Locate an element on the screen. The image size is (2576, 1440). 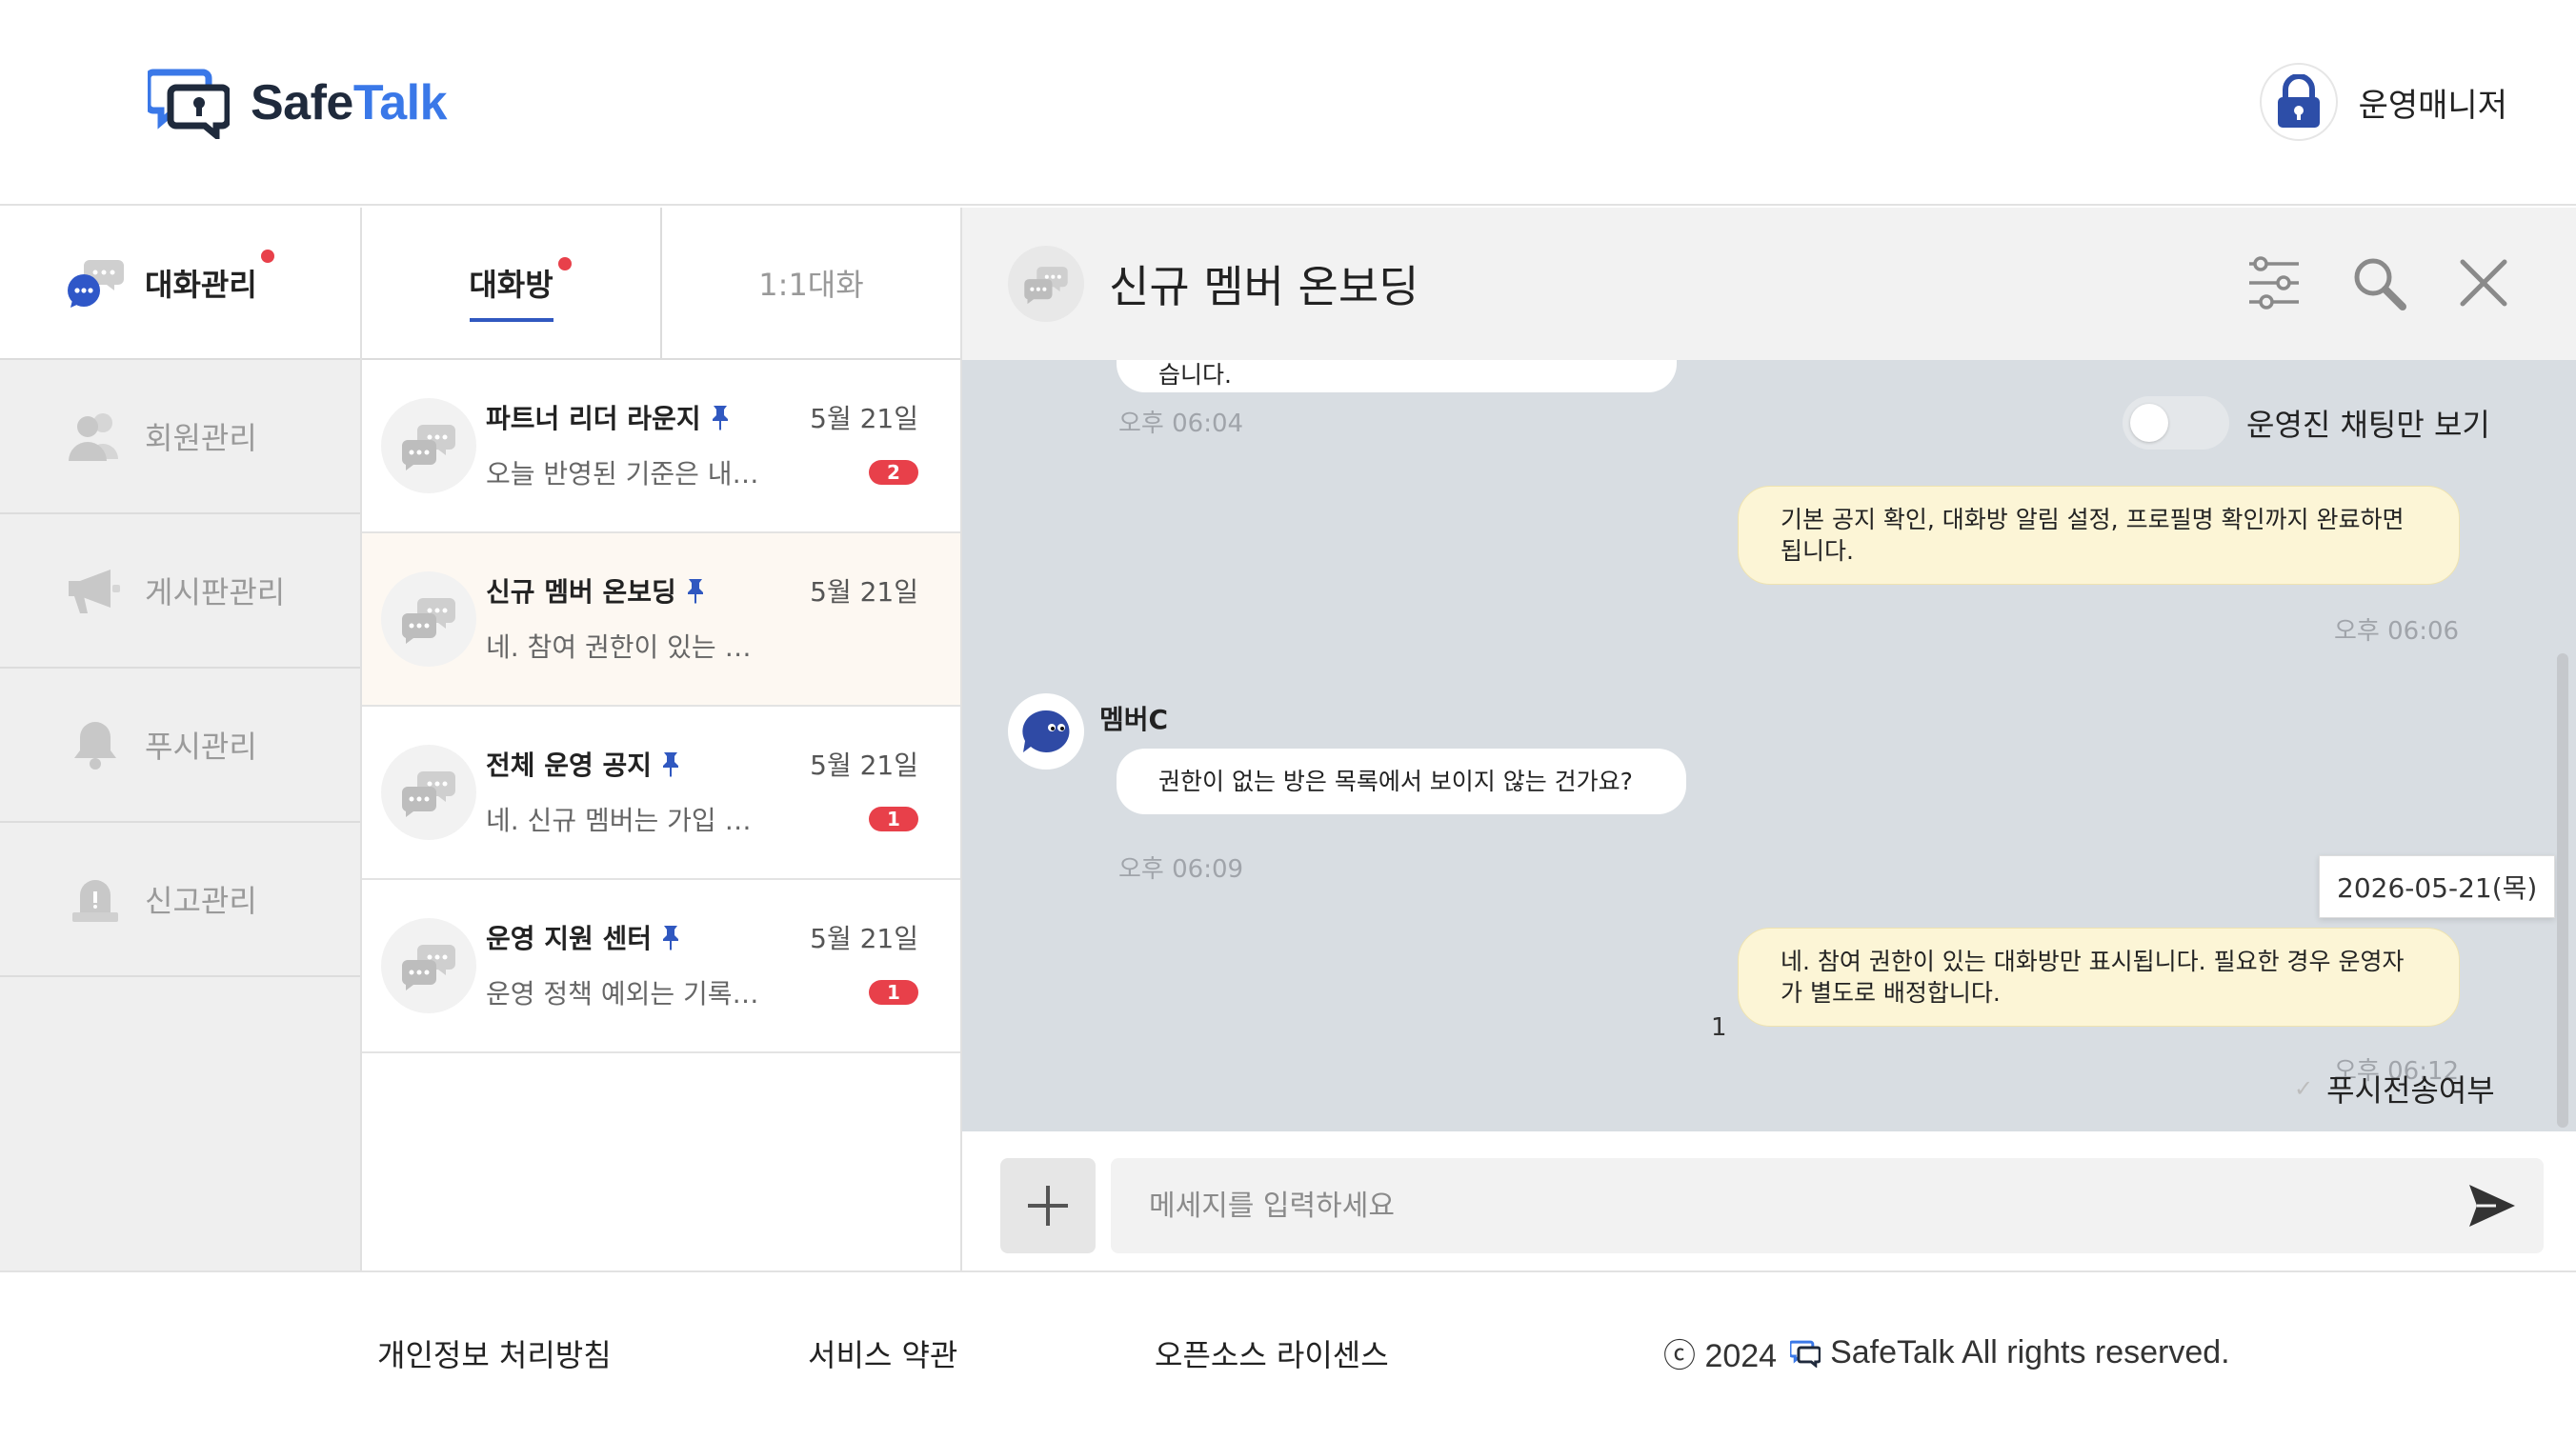
sidebar-item-board-management: 게시판관리 is located at coordinates (180, 591).